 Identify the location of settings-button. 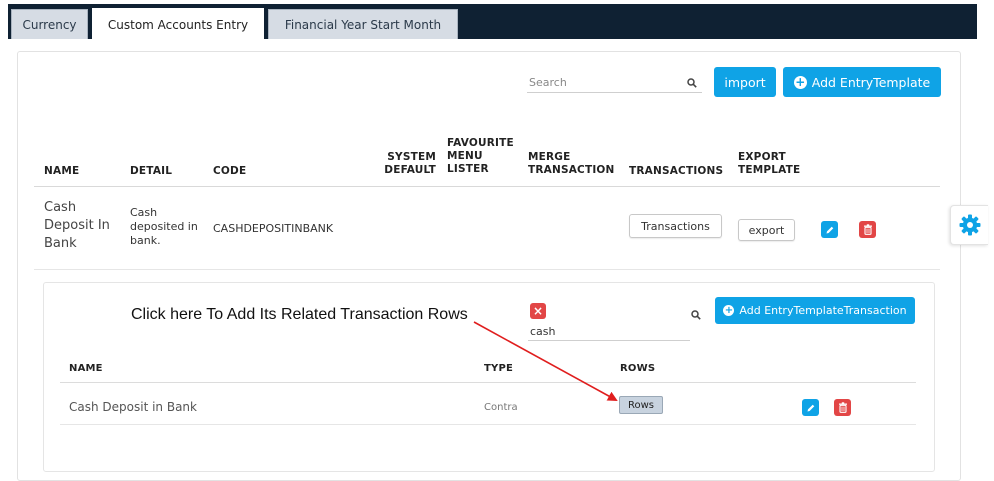
(969, 225).